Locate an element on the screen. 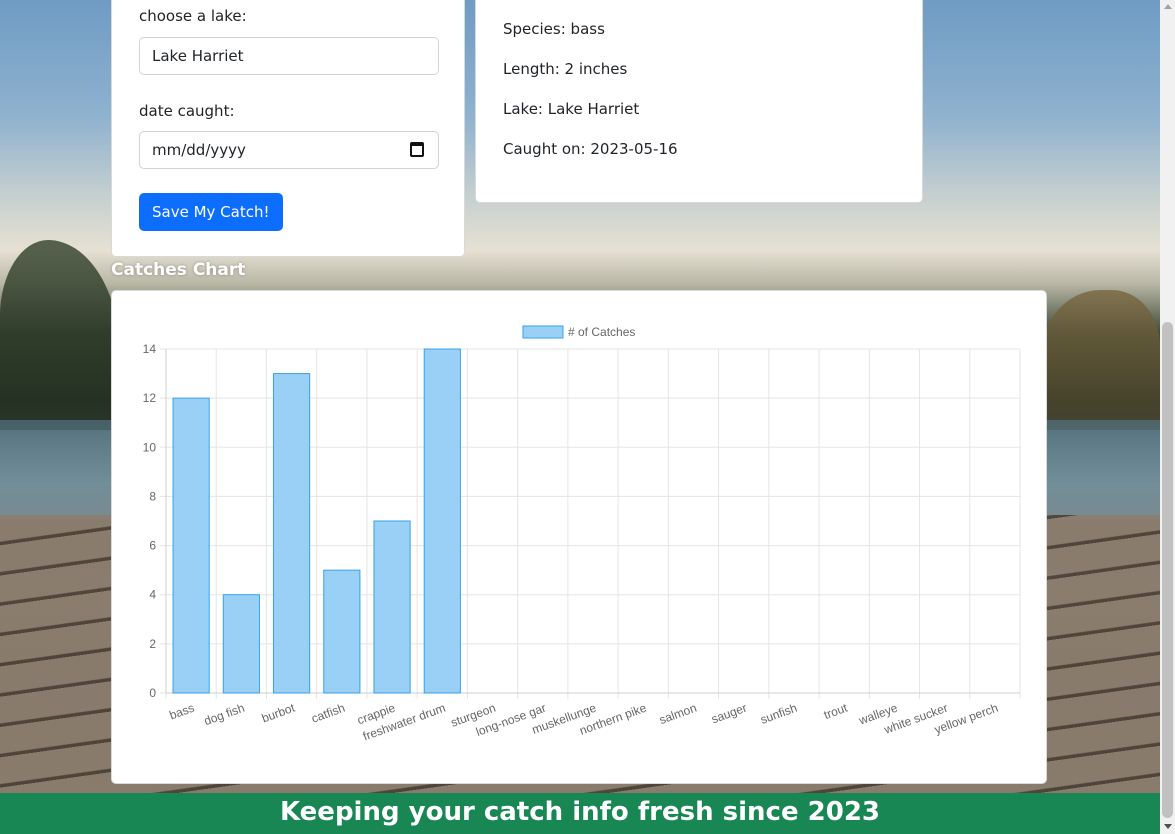 The height and width of the screenshot is (834, 1175). background-trees-left is located at coordinates (60, 335).